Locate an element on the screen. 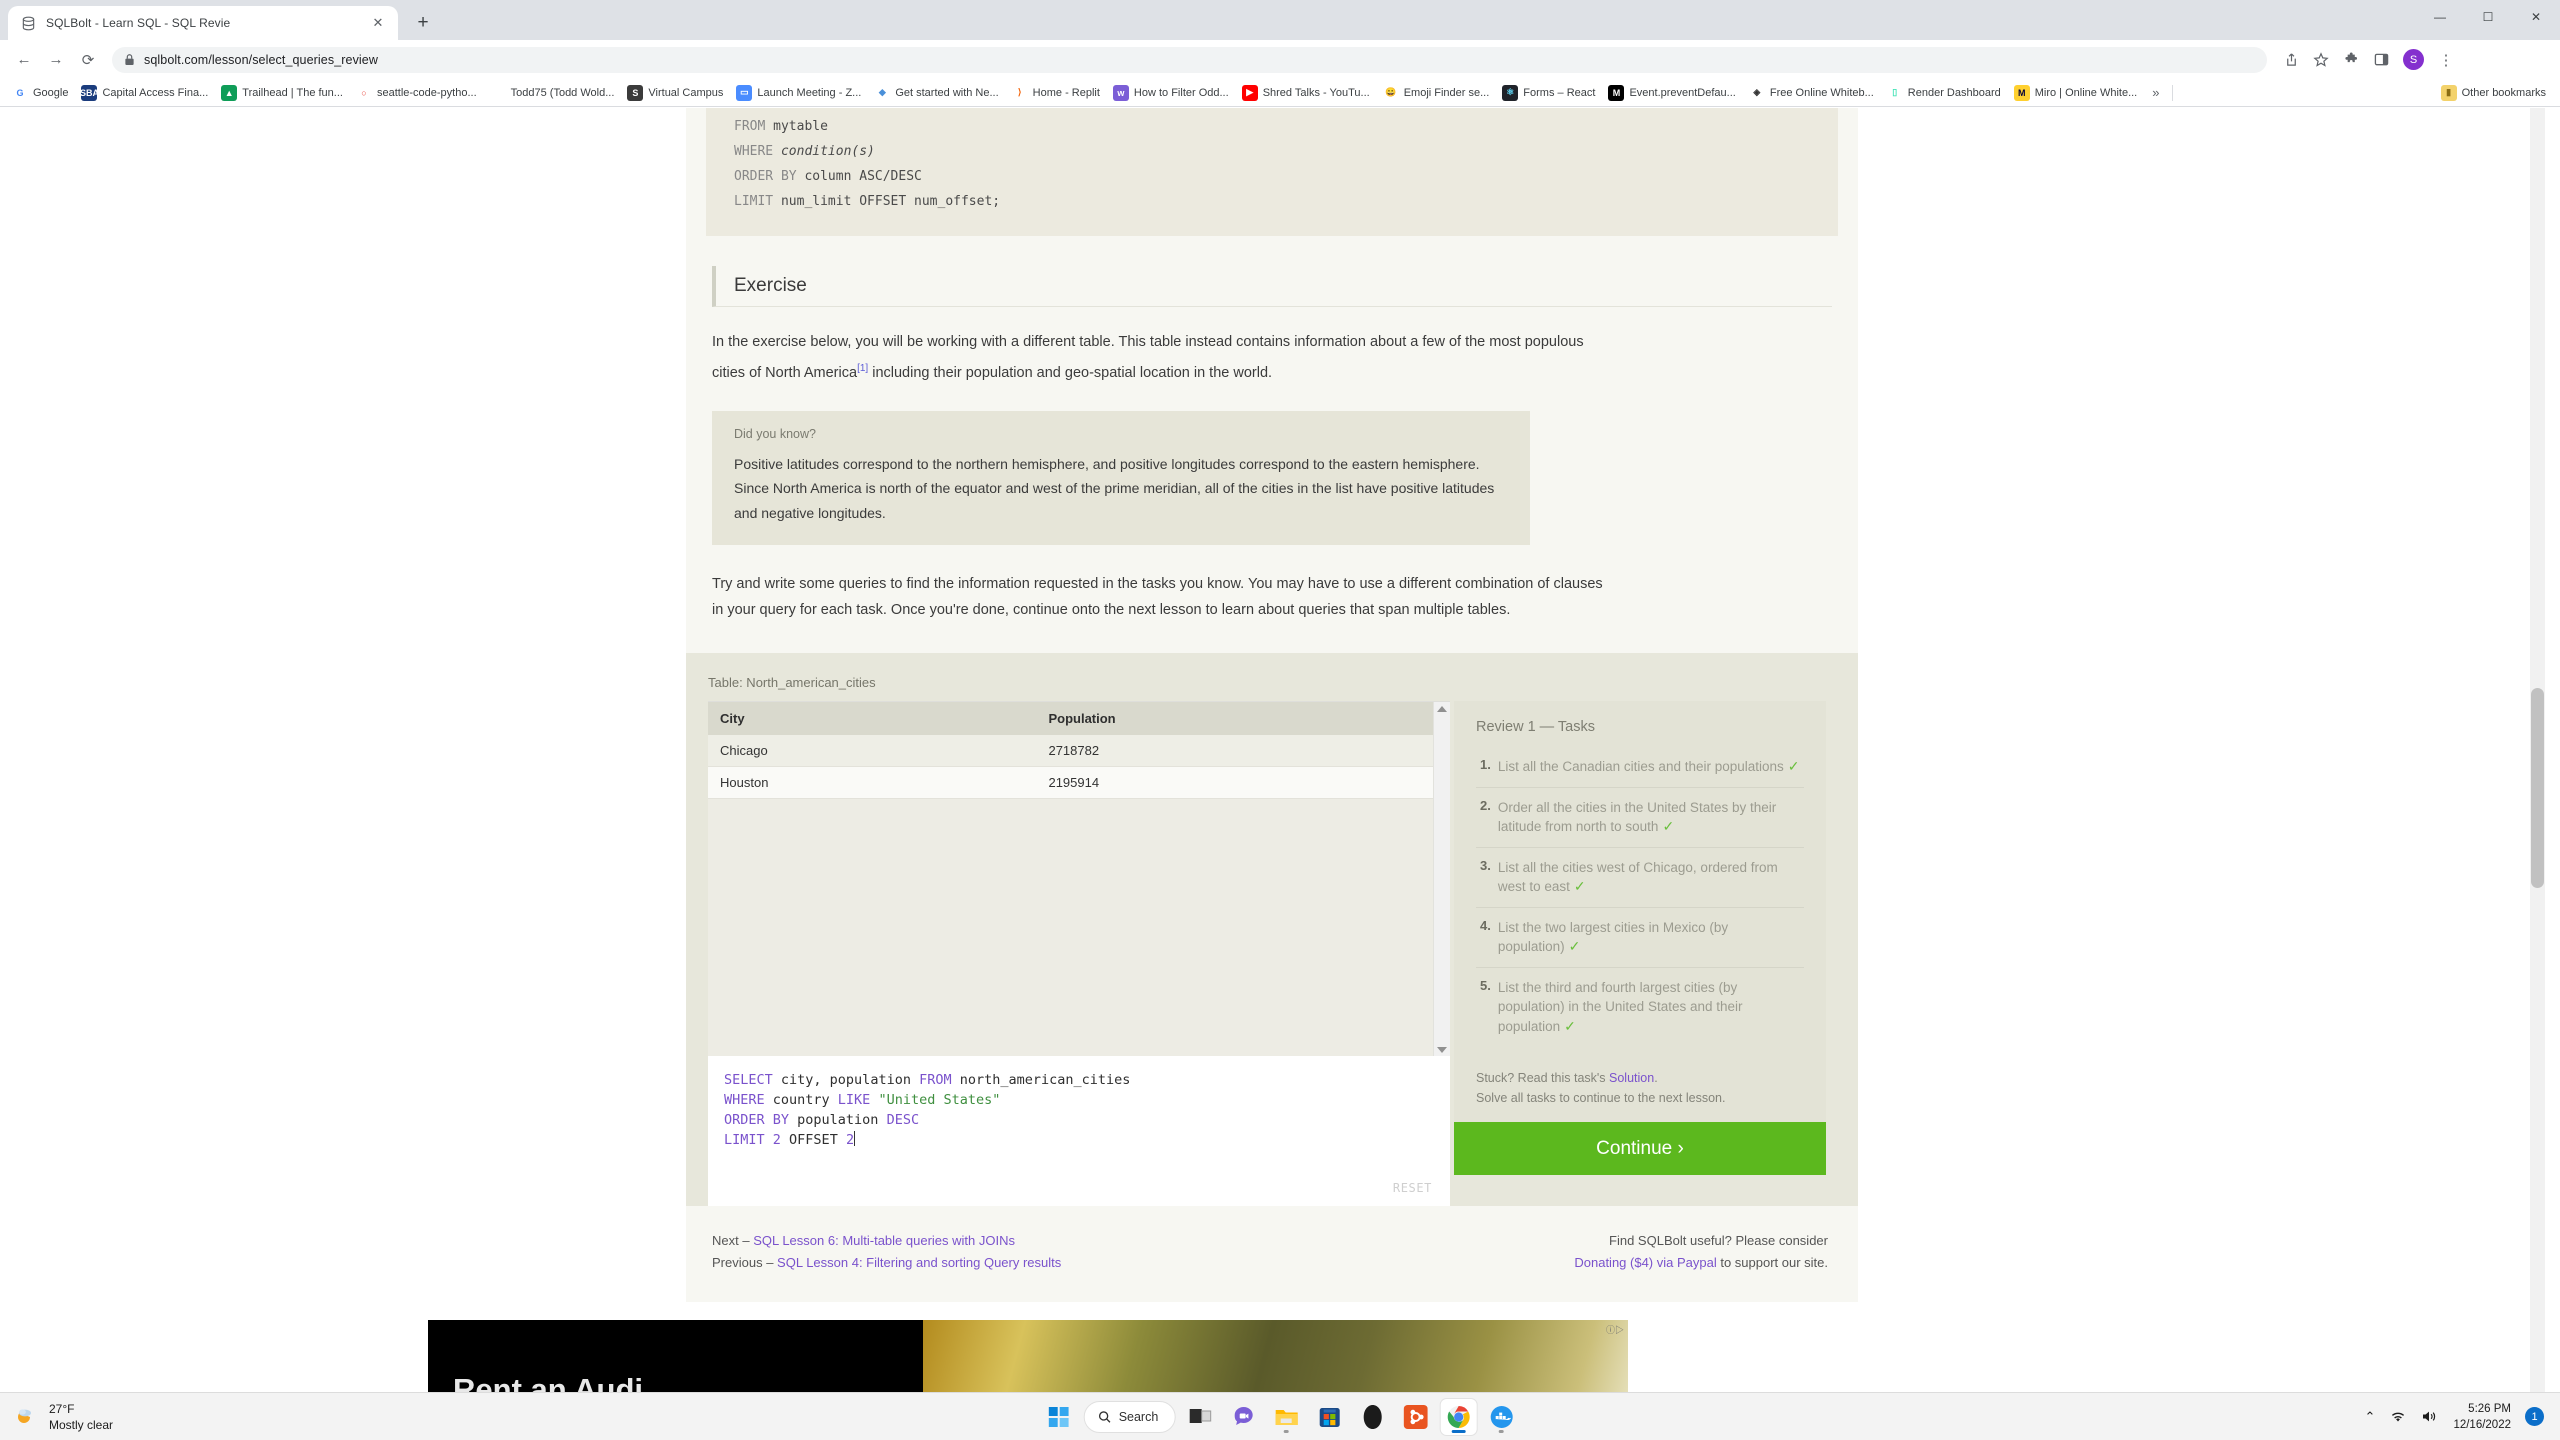  side-panel-icon is located at coordinates (2381, 60).